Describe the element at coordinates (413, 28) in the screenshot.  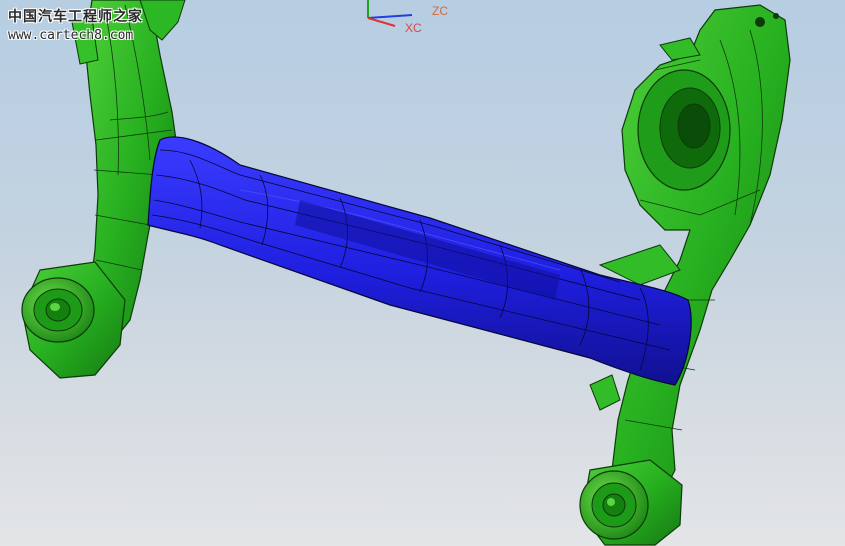
I see `triad-x-label: XC` at that location.